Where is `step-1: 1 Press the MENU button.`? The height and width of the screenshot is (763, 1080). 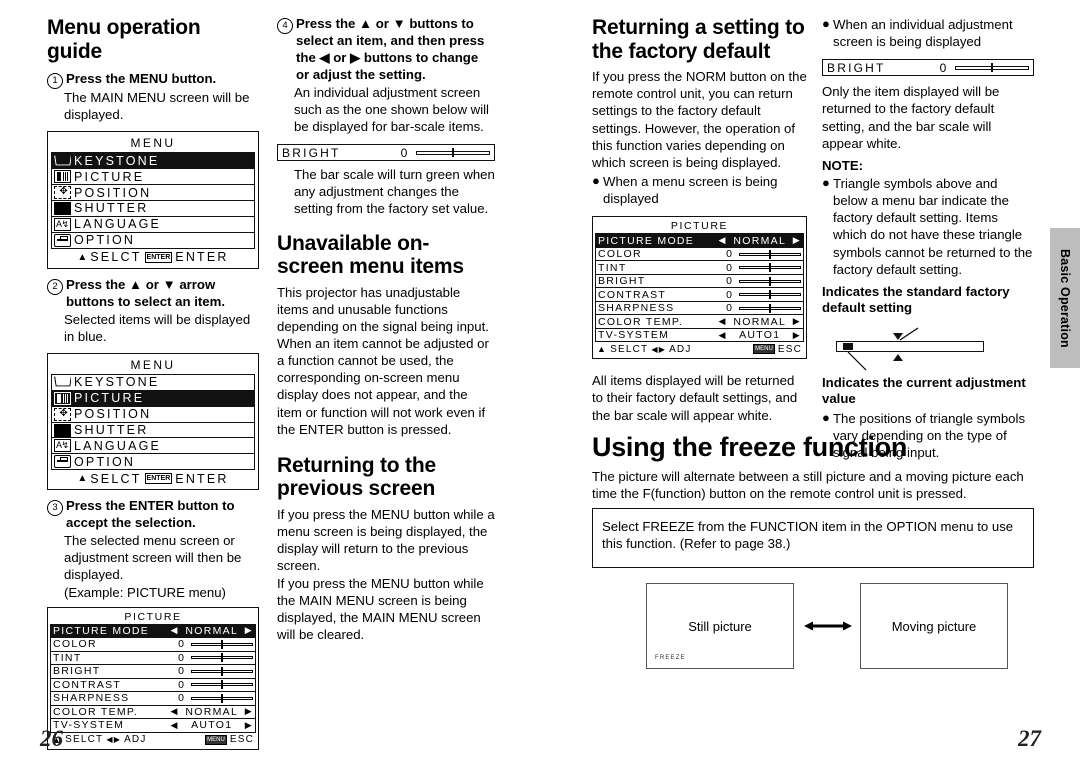 step-1: 1 Press the MENU button. is located at coordinates (153, 80).